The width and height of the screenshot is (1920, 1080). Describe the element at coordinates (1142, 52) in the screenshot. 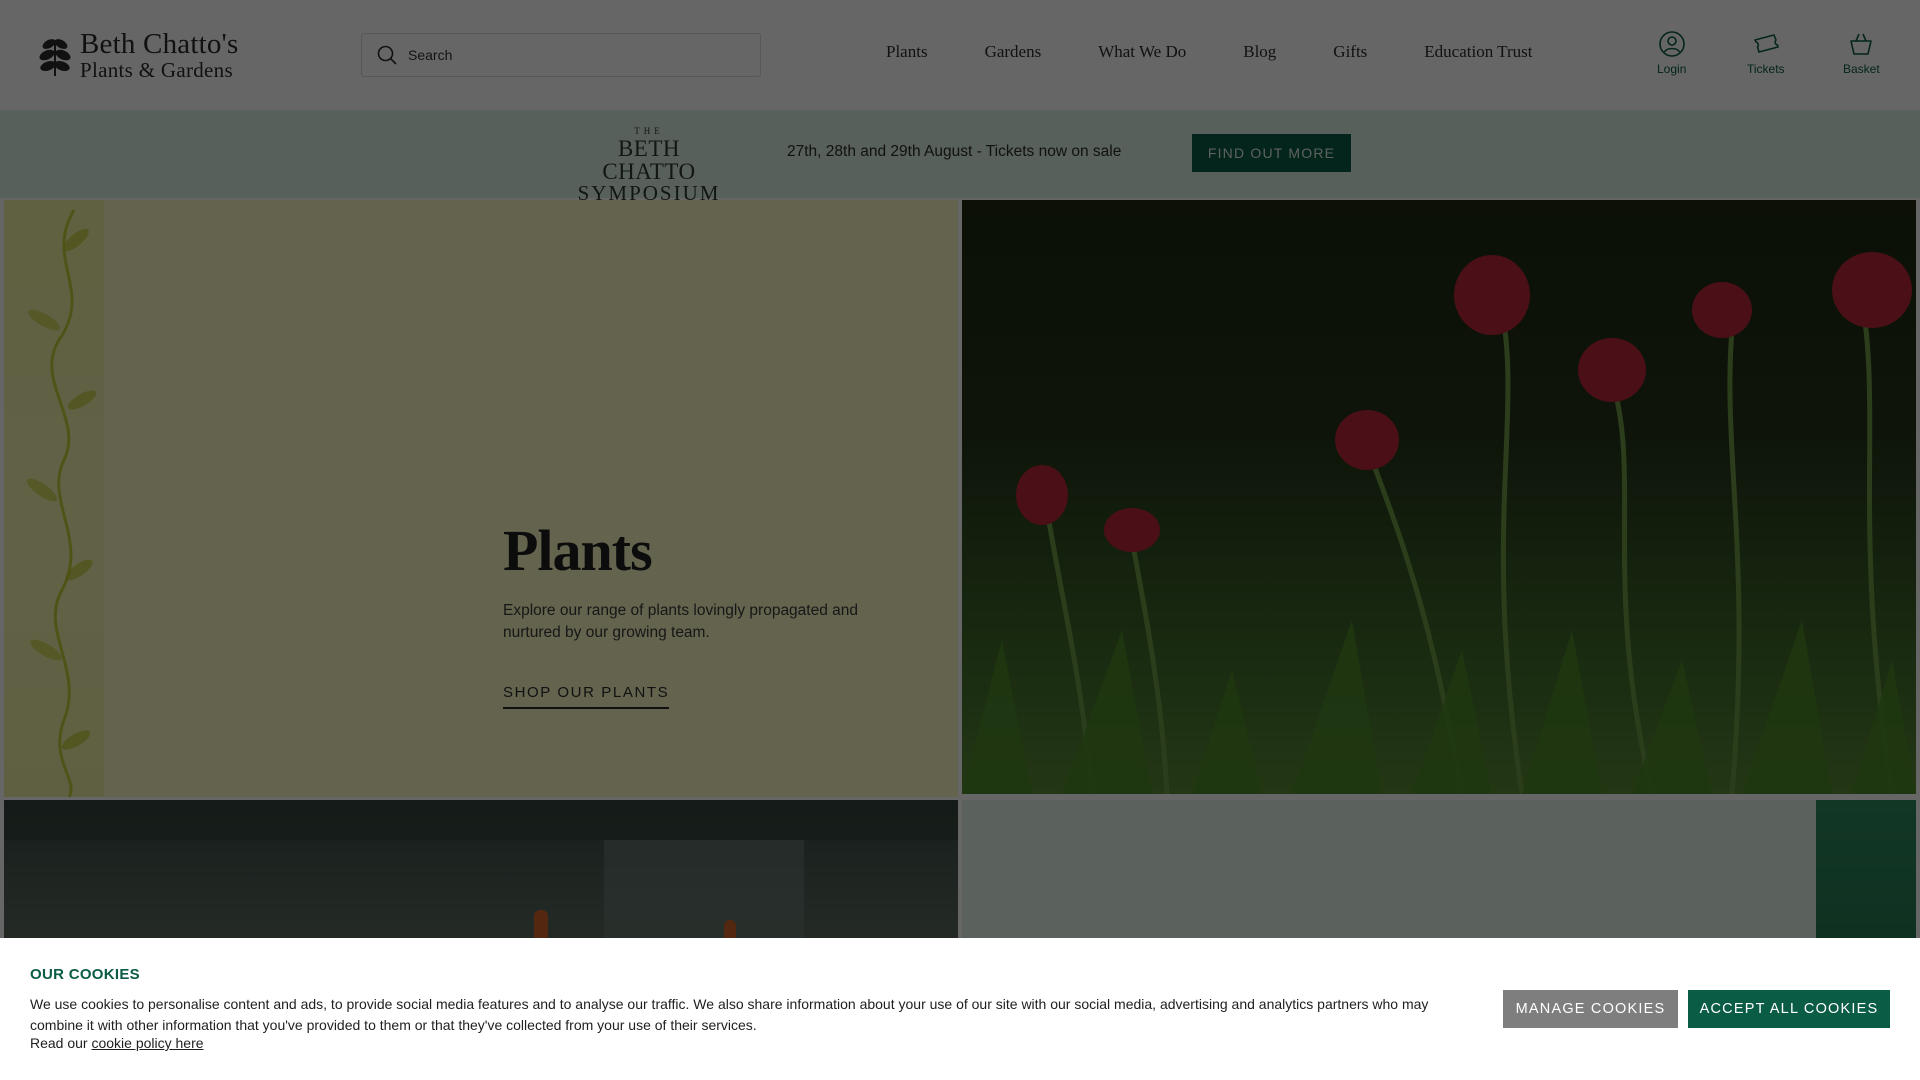

I see `nav-what-we-do: What We Do` at that location.